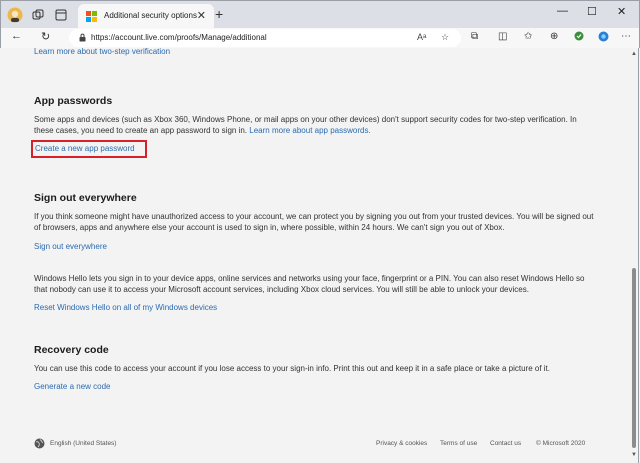  I want to click on recovery-code-heading: Recovery code, so click(71, 350).